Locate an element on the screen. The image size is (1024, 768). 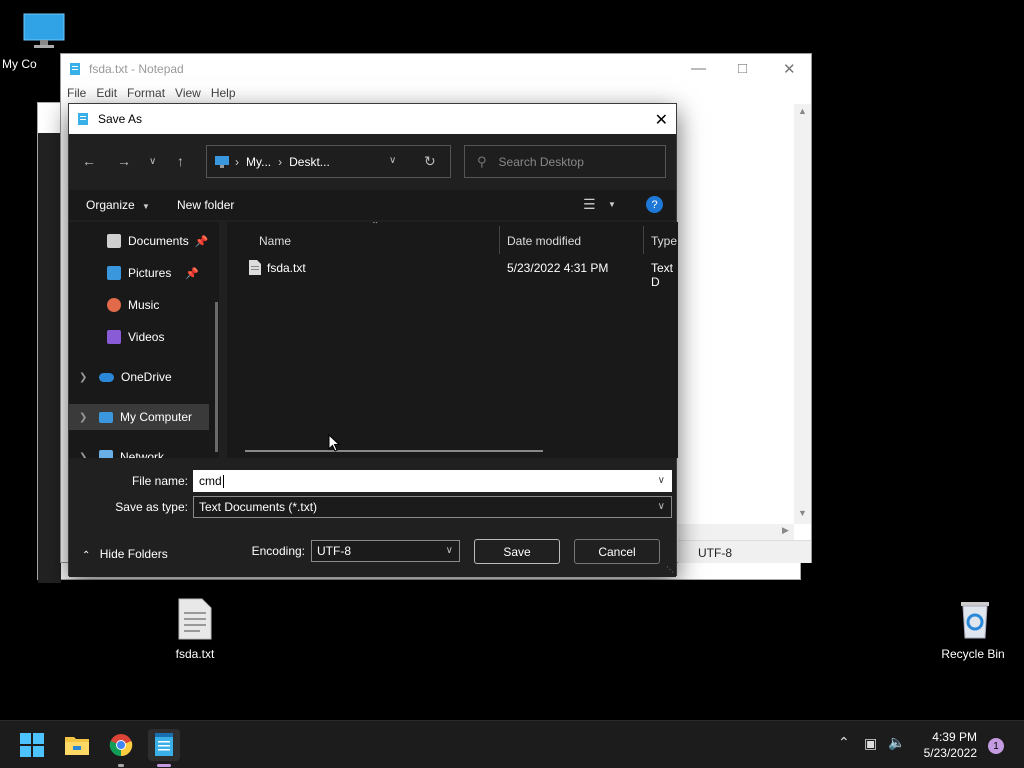
organize-label: Organize is located at coordinates (110, 205).